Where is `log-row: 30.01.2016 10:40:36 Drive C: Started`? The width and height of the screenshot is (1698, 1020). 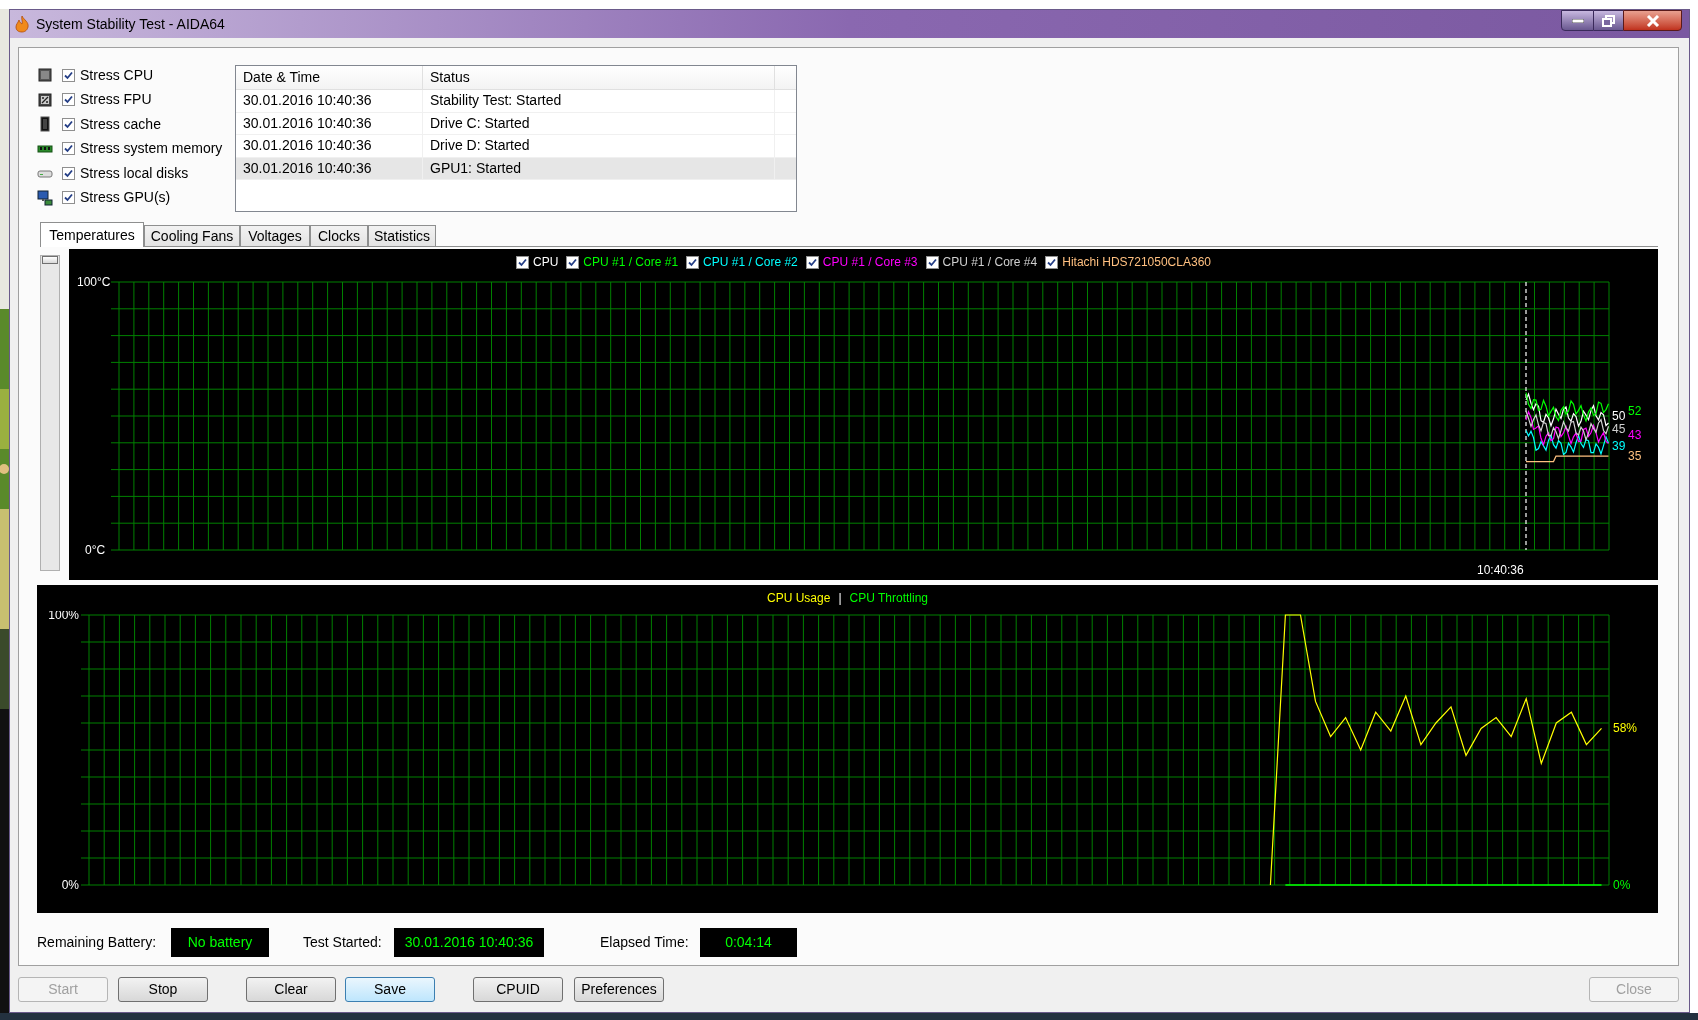
log-row: 30.01.2016 10:40:36 Drive C: Started is located at coordinates (516, 123).